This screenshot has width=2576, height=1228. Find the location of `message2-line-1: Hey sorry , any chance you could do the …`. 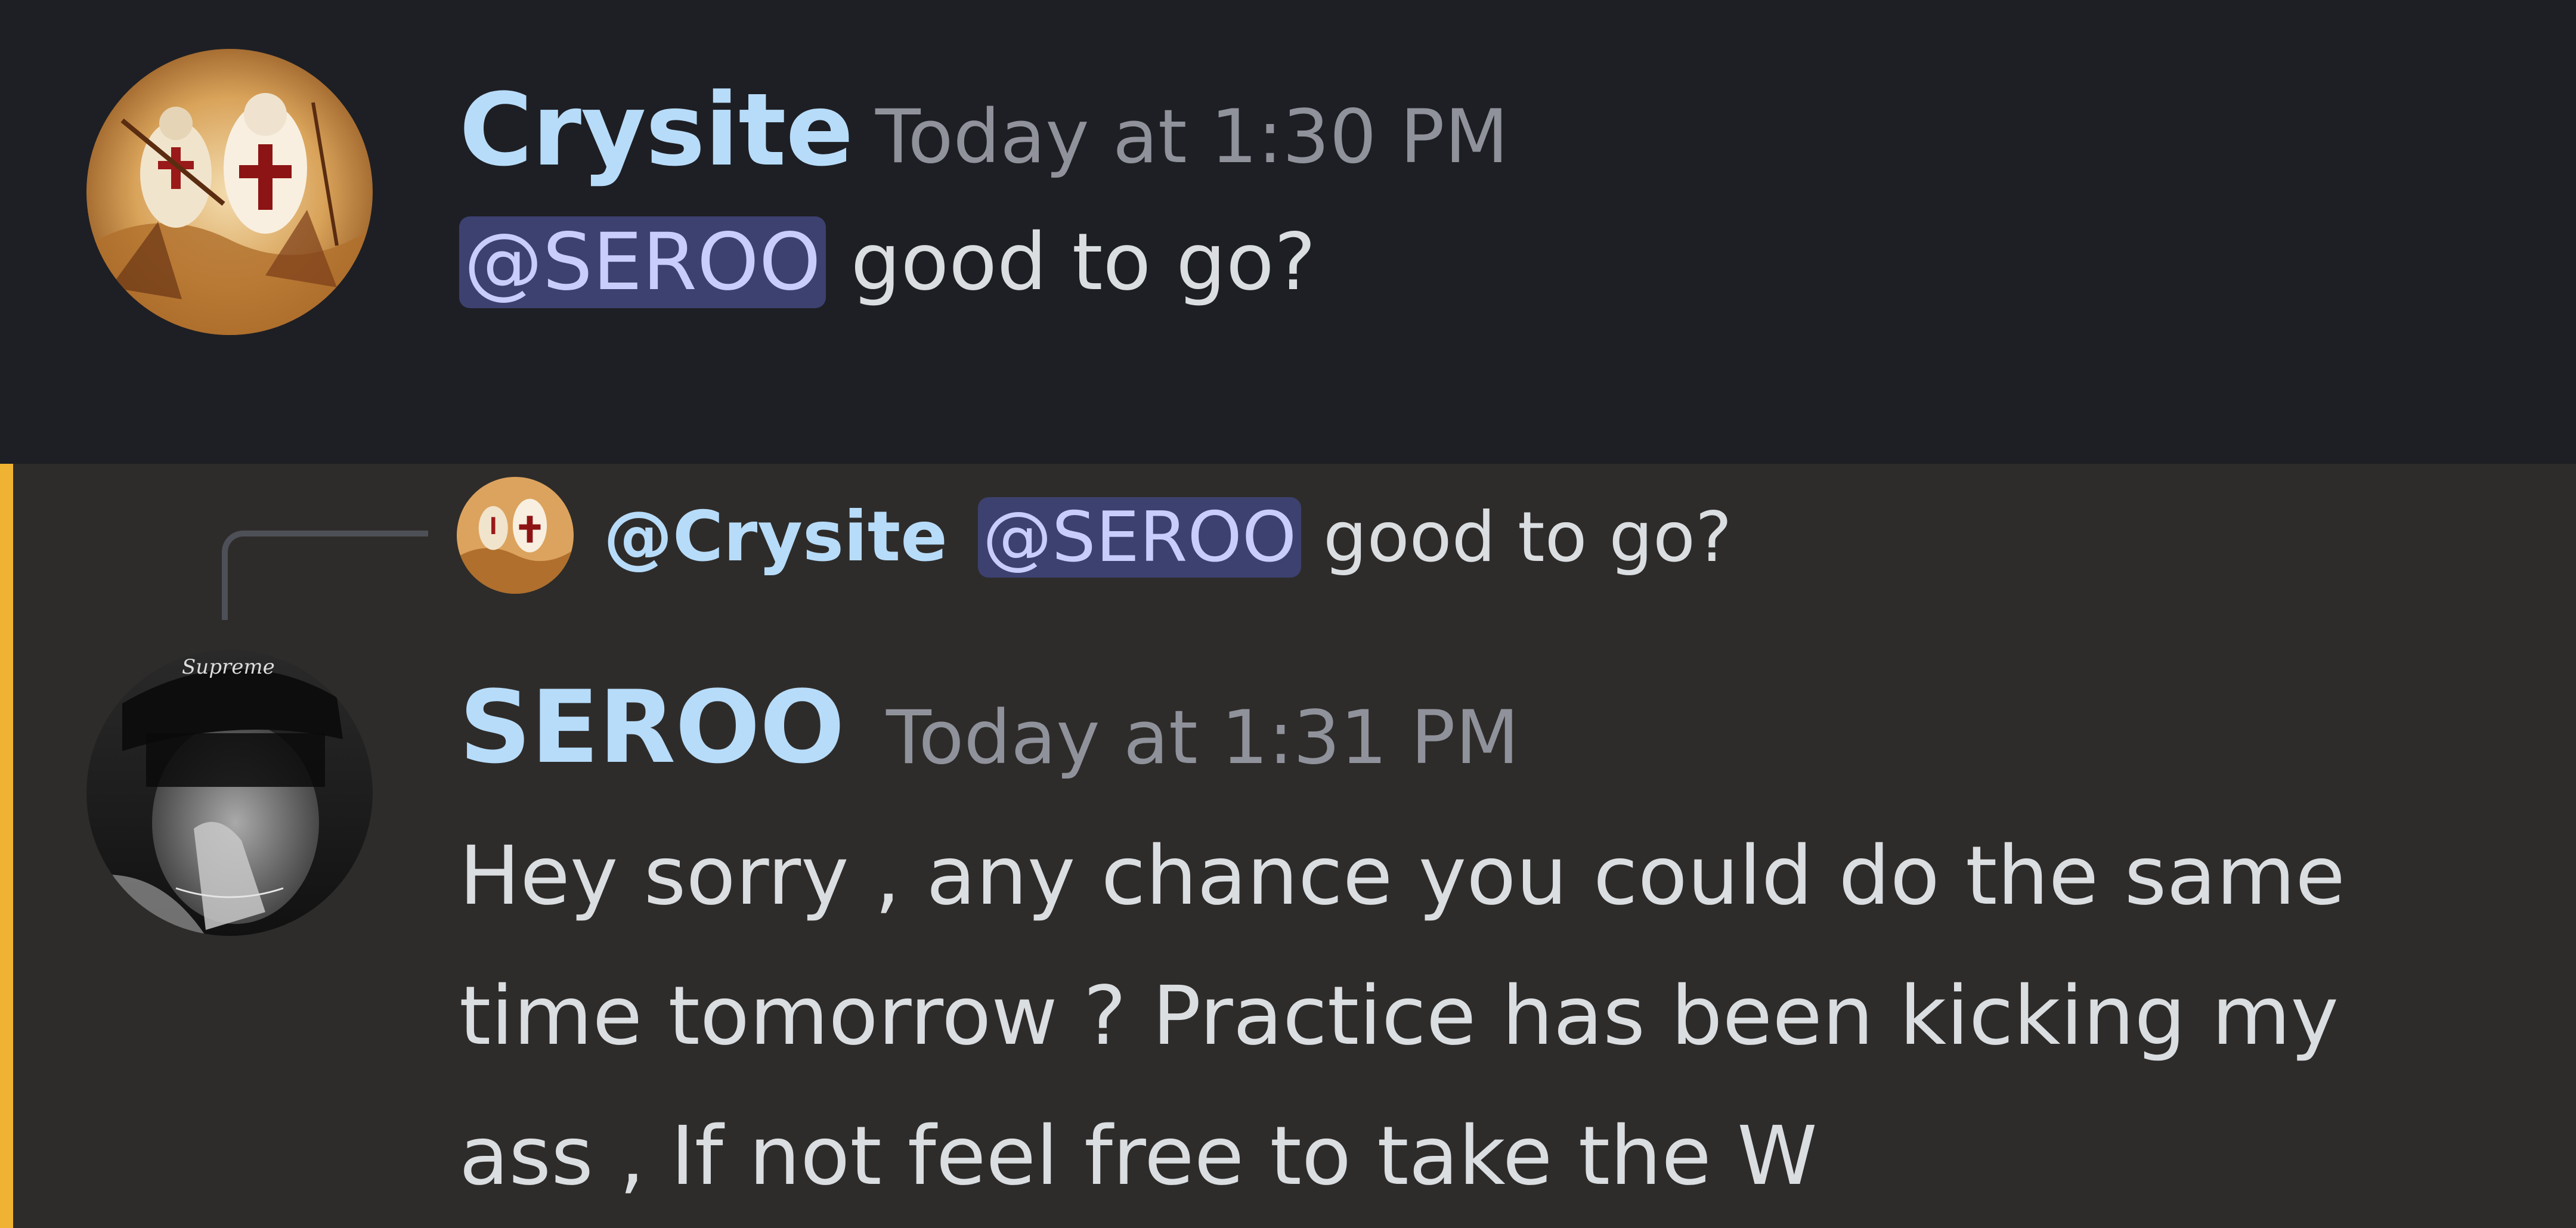

message2-line-1: Hey sorry , any chance you could do the … is located at coordinates (1402, 876).